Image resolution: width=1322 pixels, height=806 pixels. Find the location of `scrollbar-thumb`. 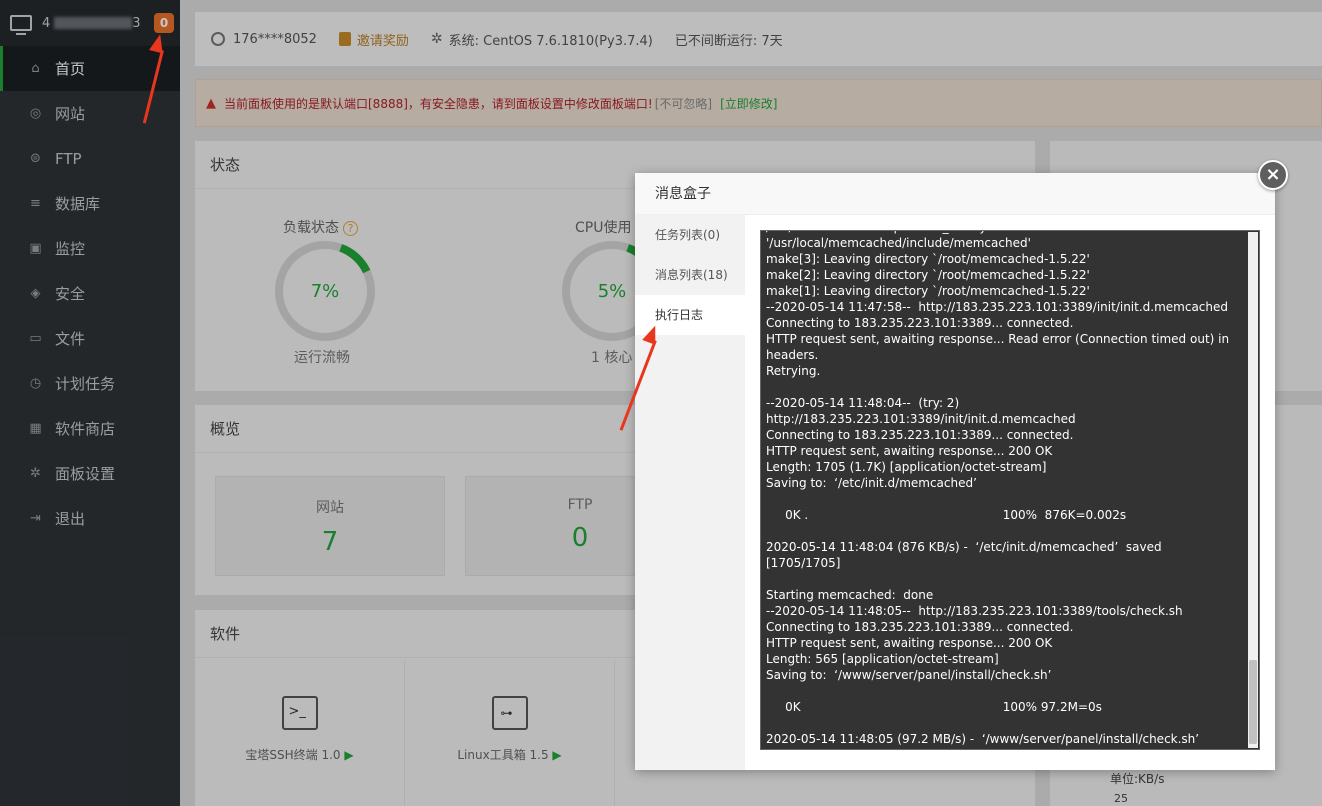

scrollbar-thumb is located at coordinates (1253, 702).